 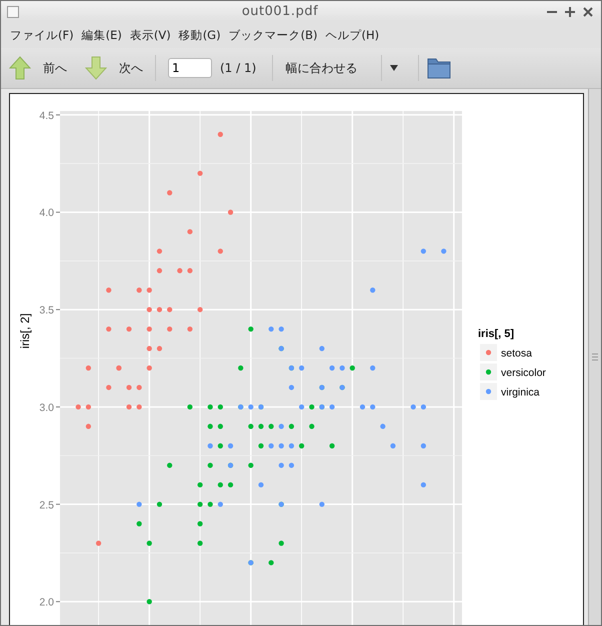 I want to click on legend-label: virginica, so click(x=520, y=392).